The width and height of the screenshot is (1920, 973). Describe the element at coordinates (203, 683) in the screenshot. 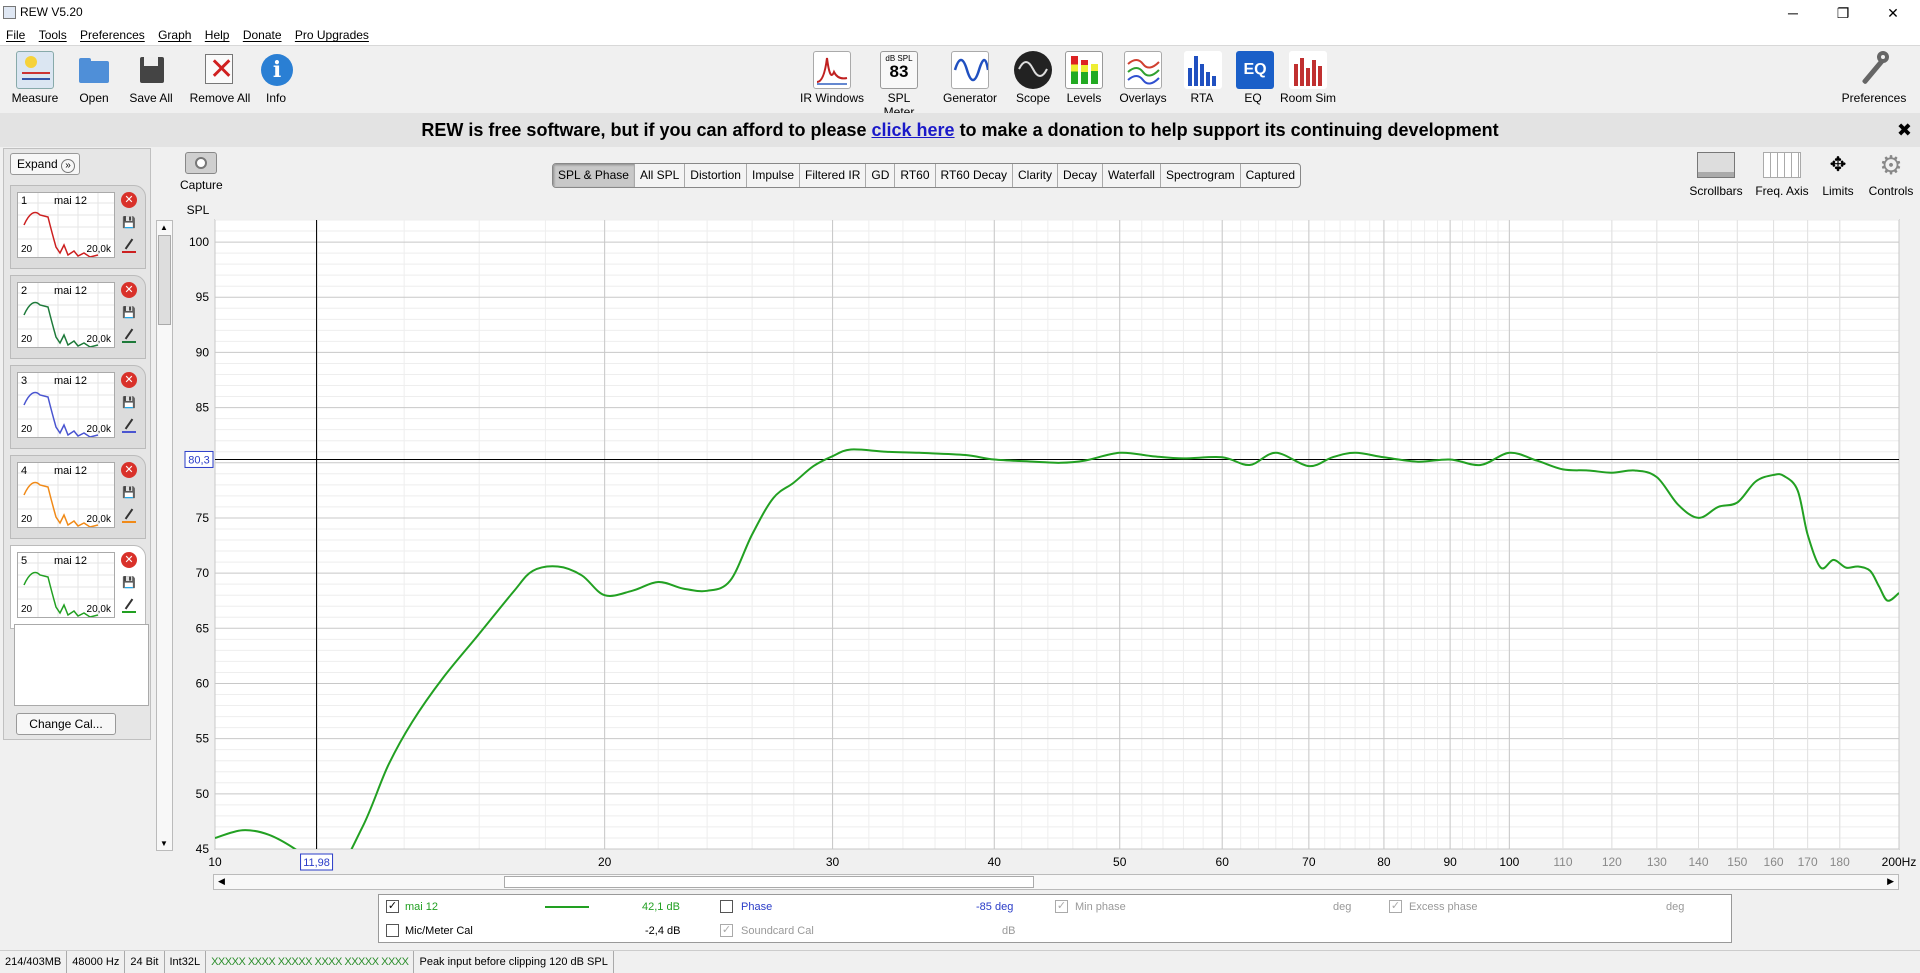

I see `y-tick-label: 60` at that location.